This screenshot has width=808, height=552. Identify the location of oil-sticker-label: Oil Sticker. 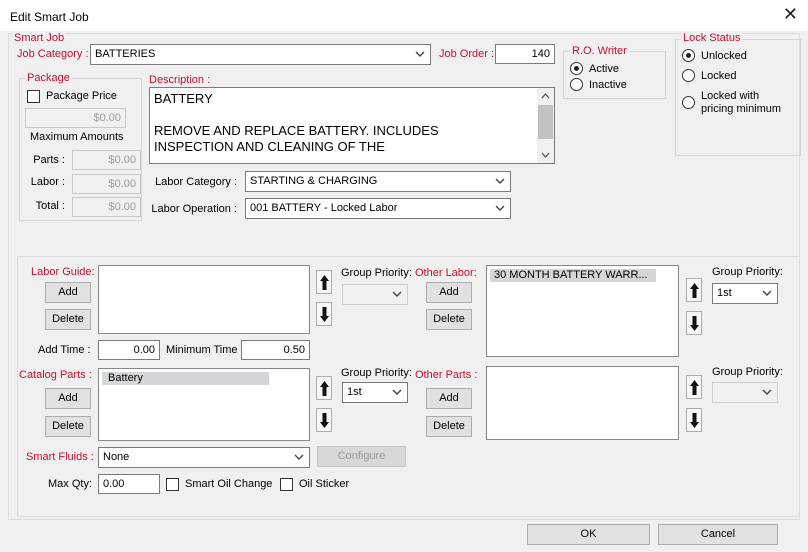
(324, 484).